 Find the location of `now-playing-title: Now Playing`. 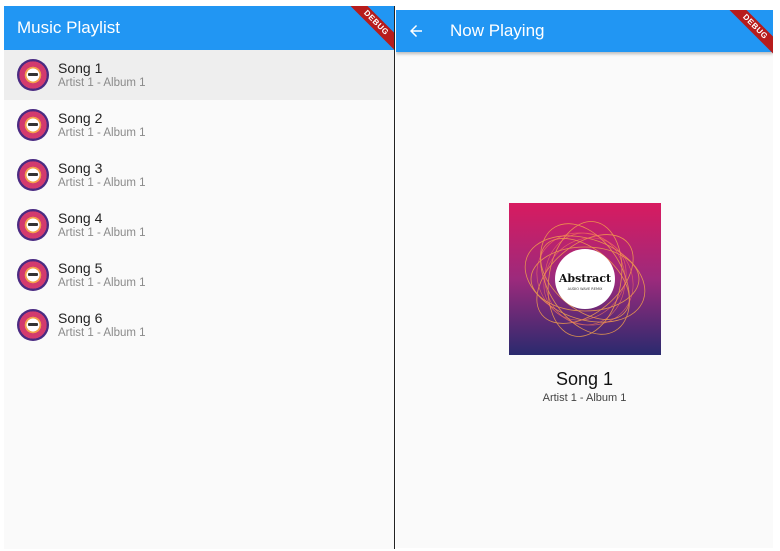

now-playing-title: Now Playing is located at coordinates (497, 30).